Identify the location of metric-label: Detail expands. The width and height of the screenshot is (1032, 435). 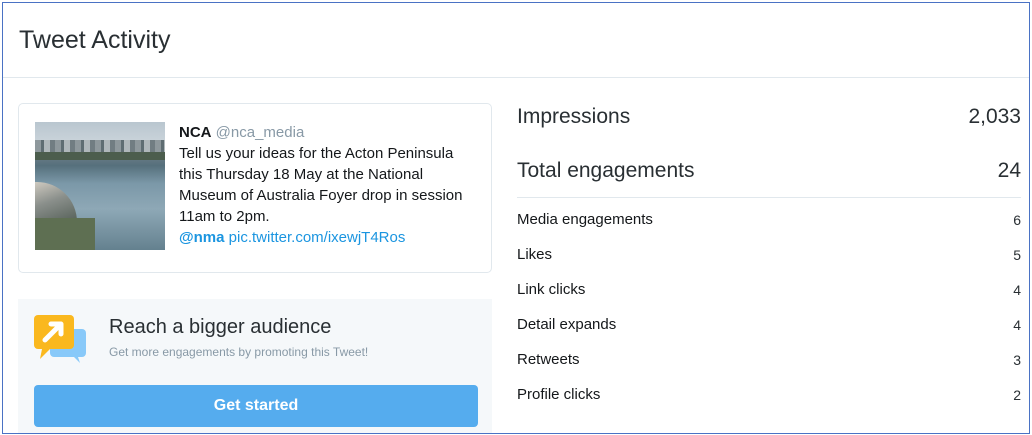
(567, 324).